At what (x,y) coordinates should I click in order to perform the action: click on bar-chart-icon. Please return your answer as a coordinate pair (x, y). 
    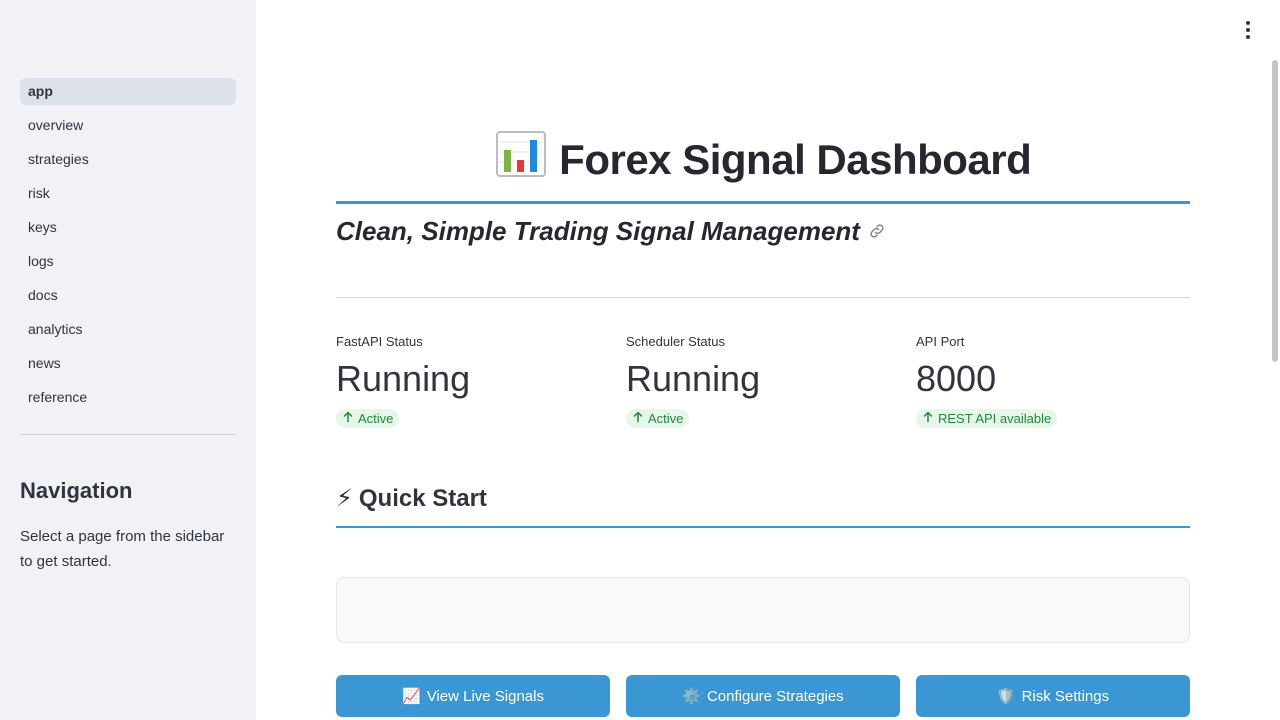
    Looking at the image, I should click on (521, 156).